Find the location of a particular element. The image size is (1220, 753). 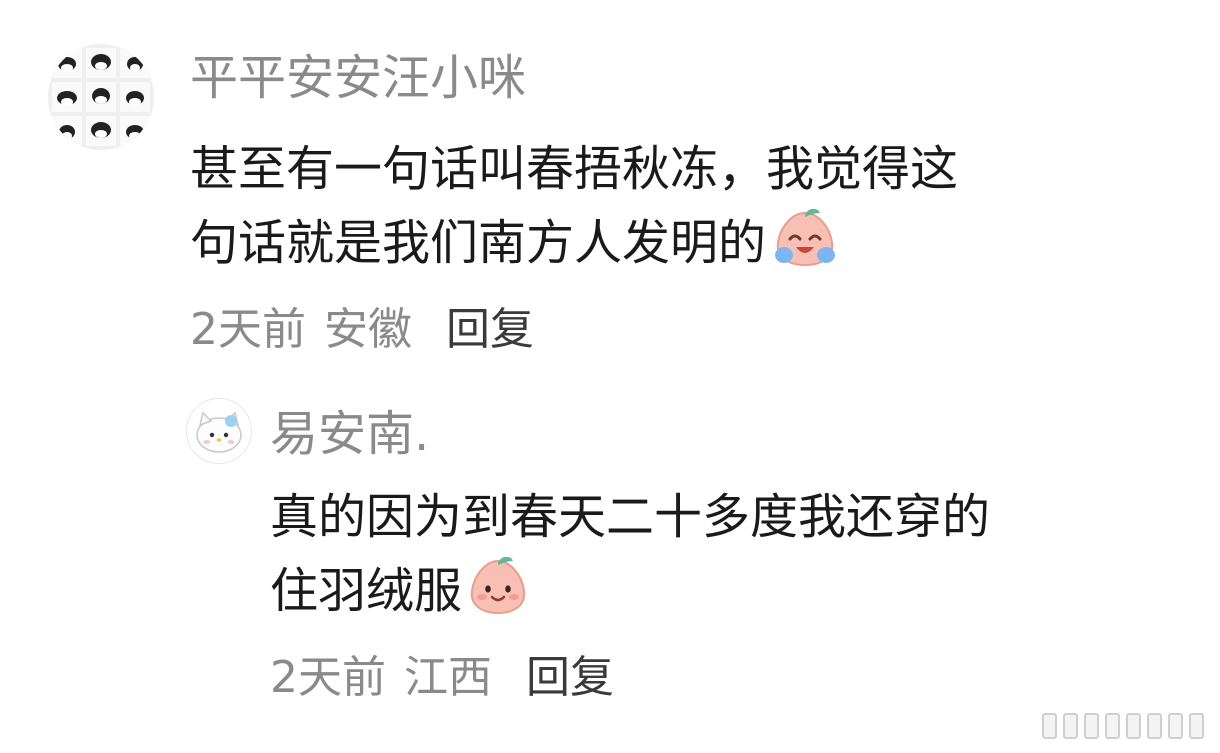

cat-collage-avatar-icon is located at coordinates (101, 97).